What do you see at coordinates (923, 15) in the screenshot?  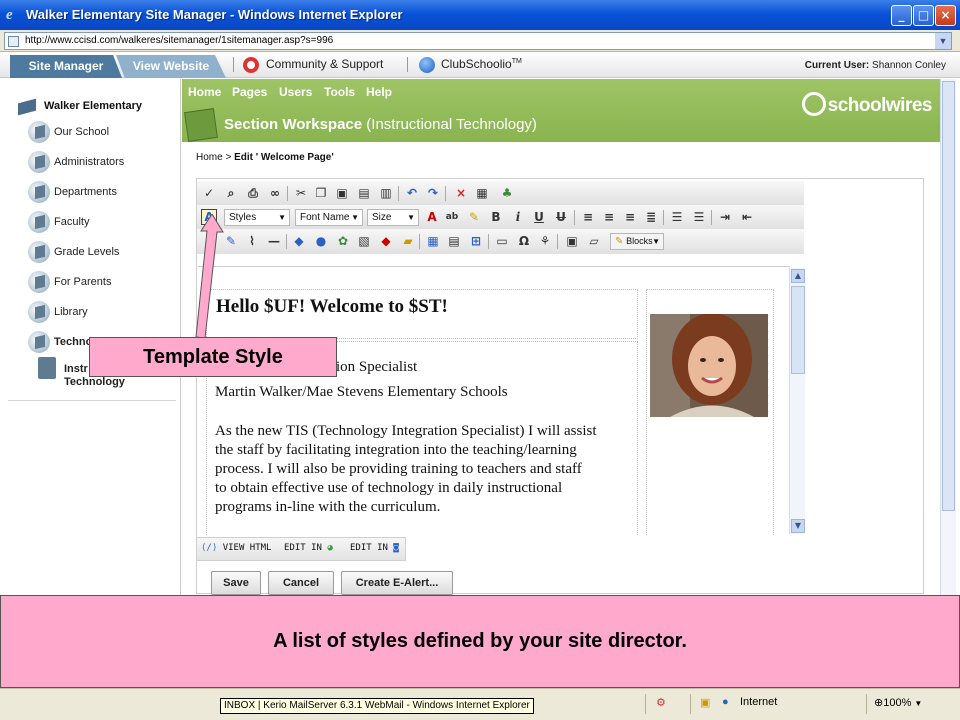 I see `maximize-button: □` at bounding box center [923, 15].